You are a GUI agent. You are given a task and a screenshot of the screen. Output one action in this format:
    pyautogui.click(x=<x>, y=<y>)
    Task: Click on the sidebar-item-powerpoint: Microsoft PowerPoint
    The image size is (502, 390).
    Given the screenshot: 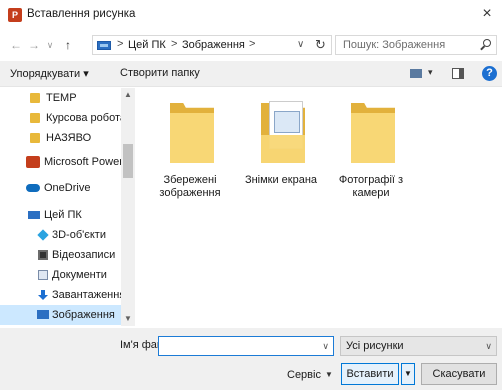 What is the action you would take?
    pyautogui.click(x=60, y=162)
    